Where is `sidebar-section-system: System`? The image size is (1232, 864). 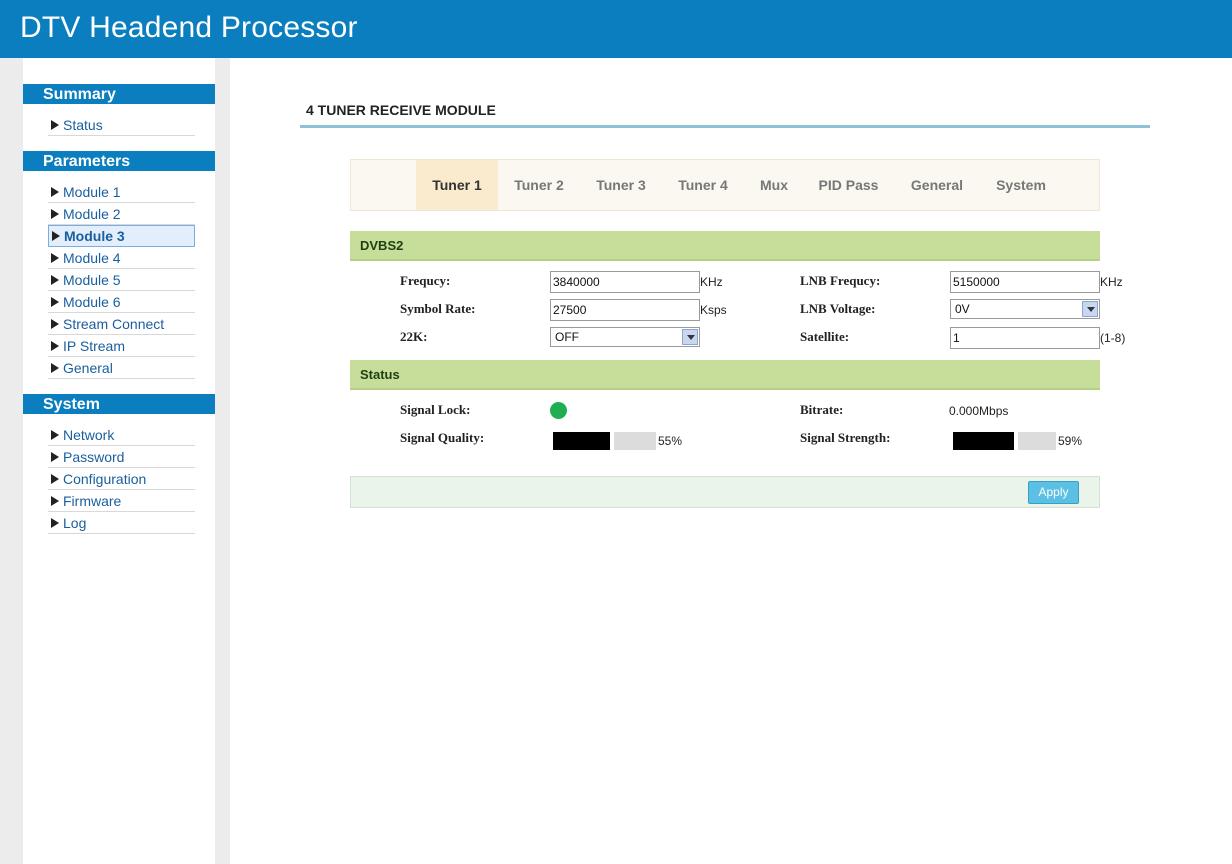 sidebar-section-system: System is located at coordinates (119, 404).